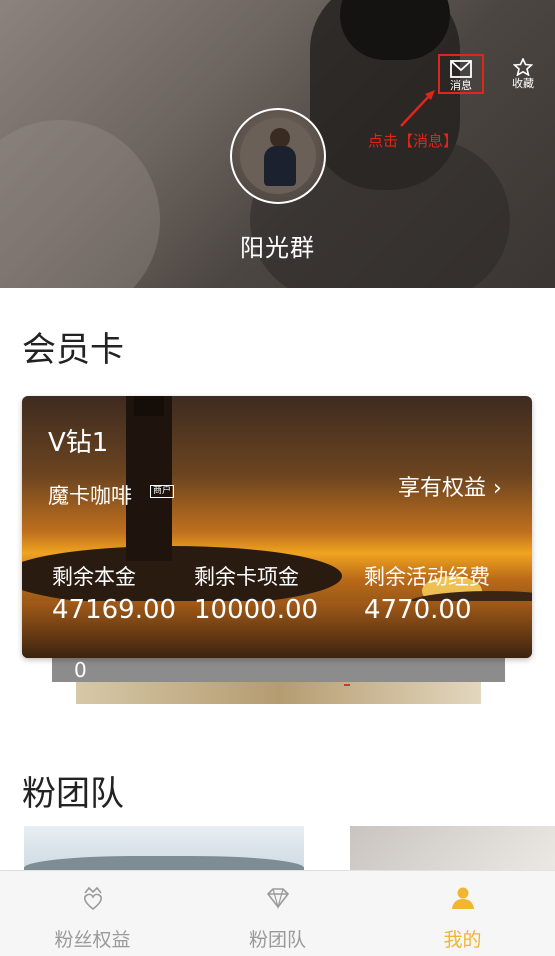 The image size is (555, 956). I want to click on stacked-card-value: 0, so click(80, 670).